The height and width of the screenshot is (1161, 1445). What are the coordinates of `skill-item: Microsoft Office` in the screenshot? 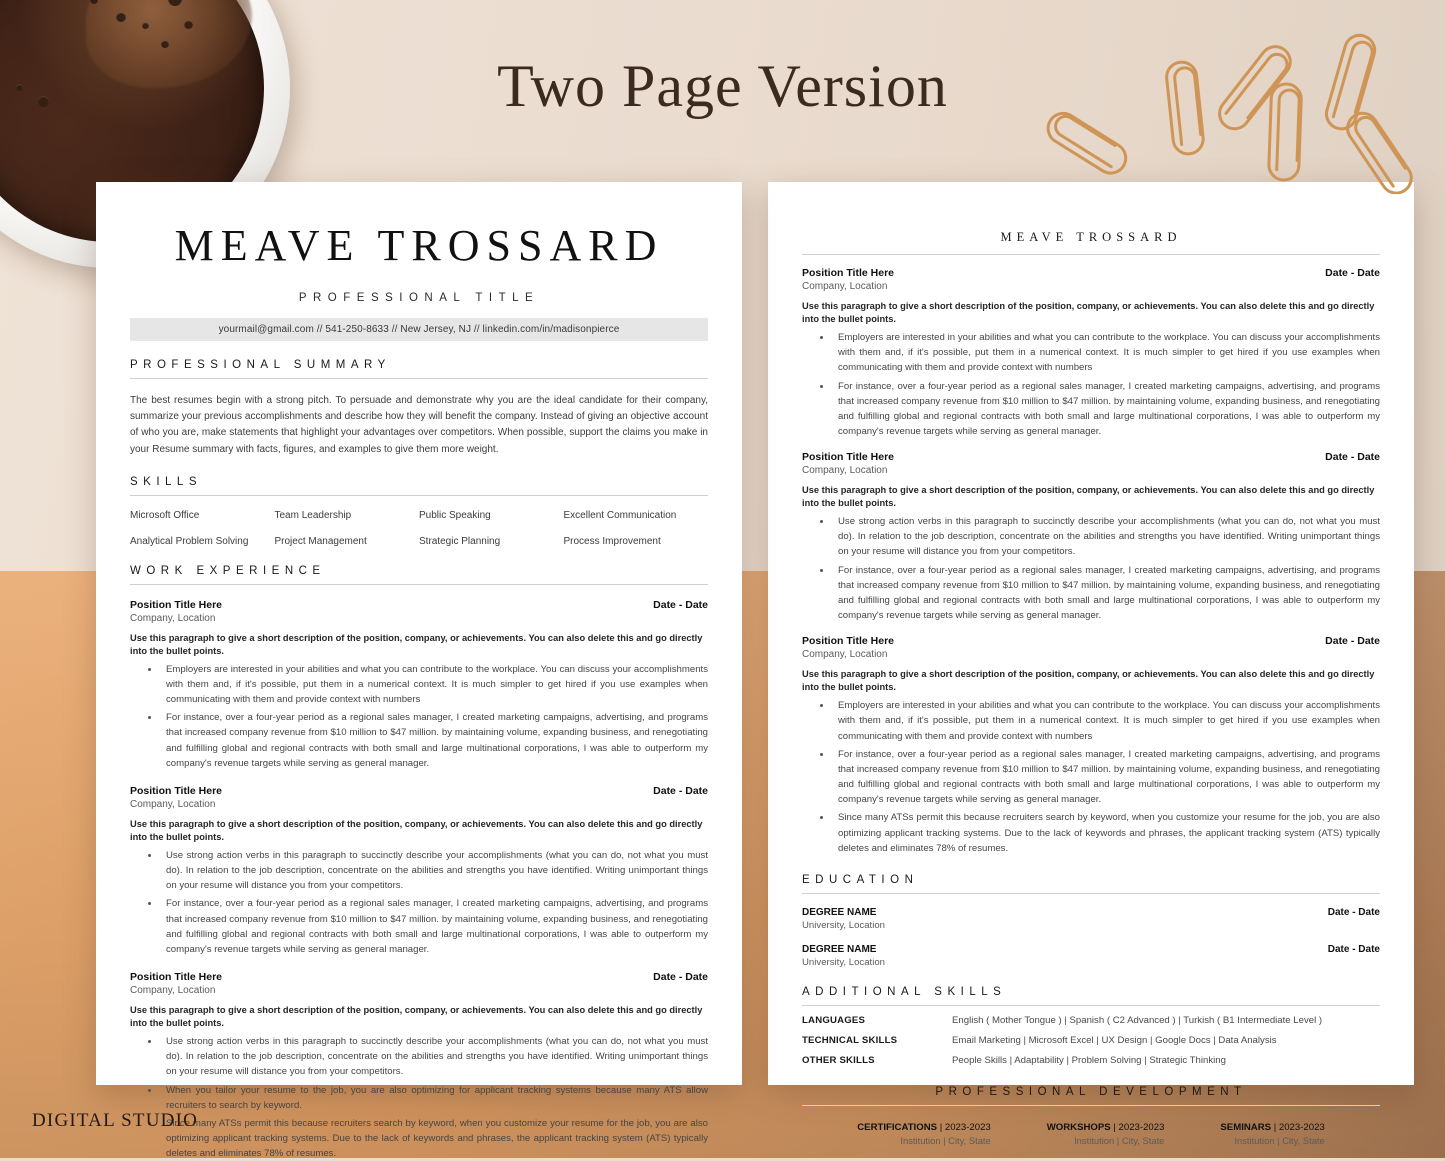 It's located at (165, 515).